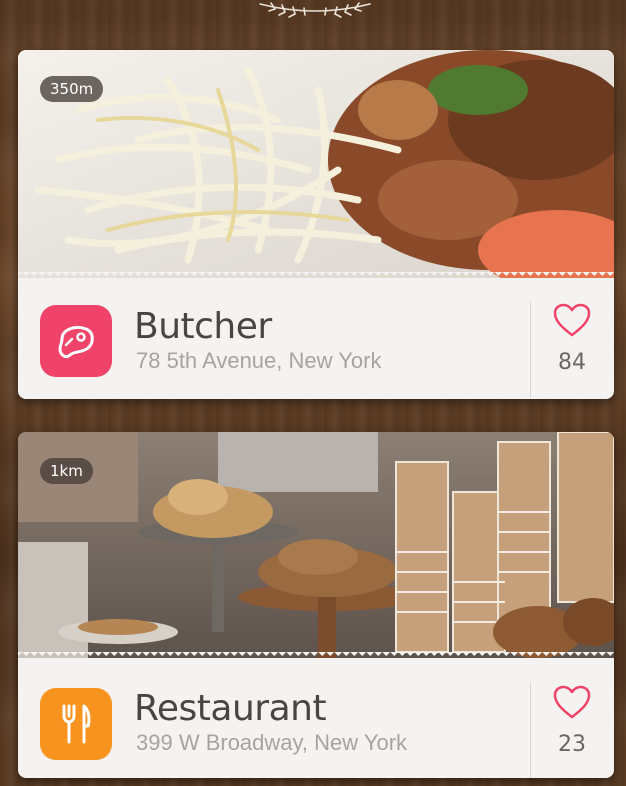 This screenshot has height=786, width=626. I want to click on distance-badge: 1km, so click(66, 471).